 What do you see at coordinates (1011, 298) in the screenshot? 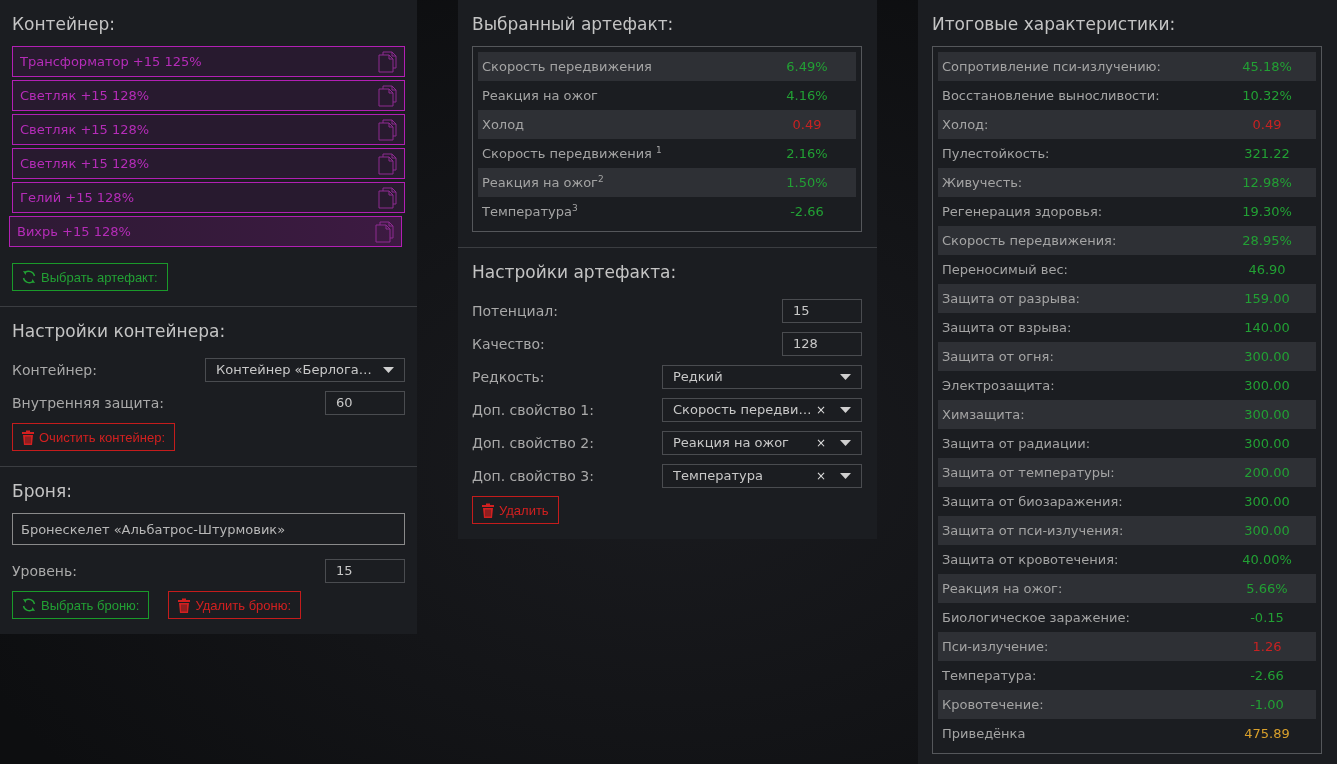
I see `stat-name: Защита от разрыва:` at bounding box center [1011, 298].